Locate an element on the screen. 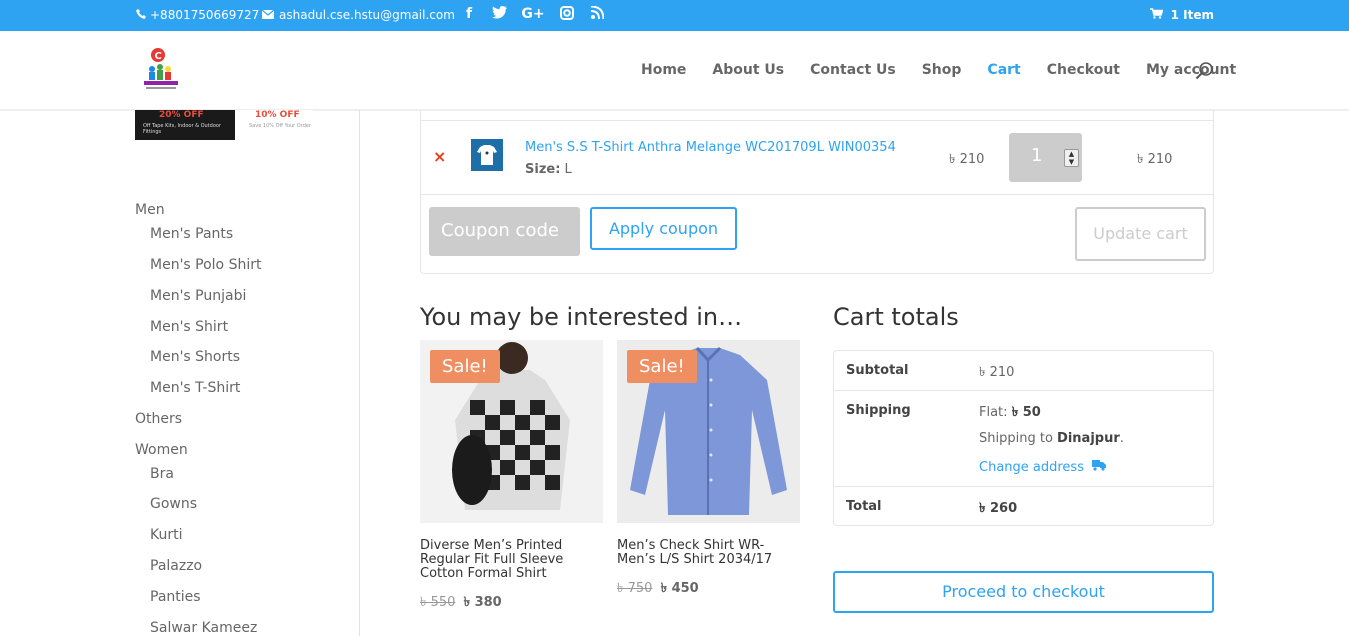 The height and width of the screenshot is (636, 1349). shipping-to-suffix: . is located at coordinates (1121, 438).